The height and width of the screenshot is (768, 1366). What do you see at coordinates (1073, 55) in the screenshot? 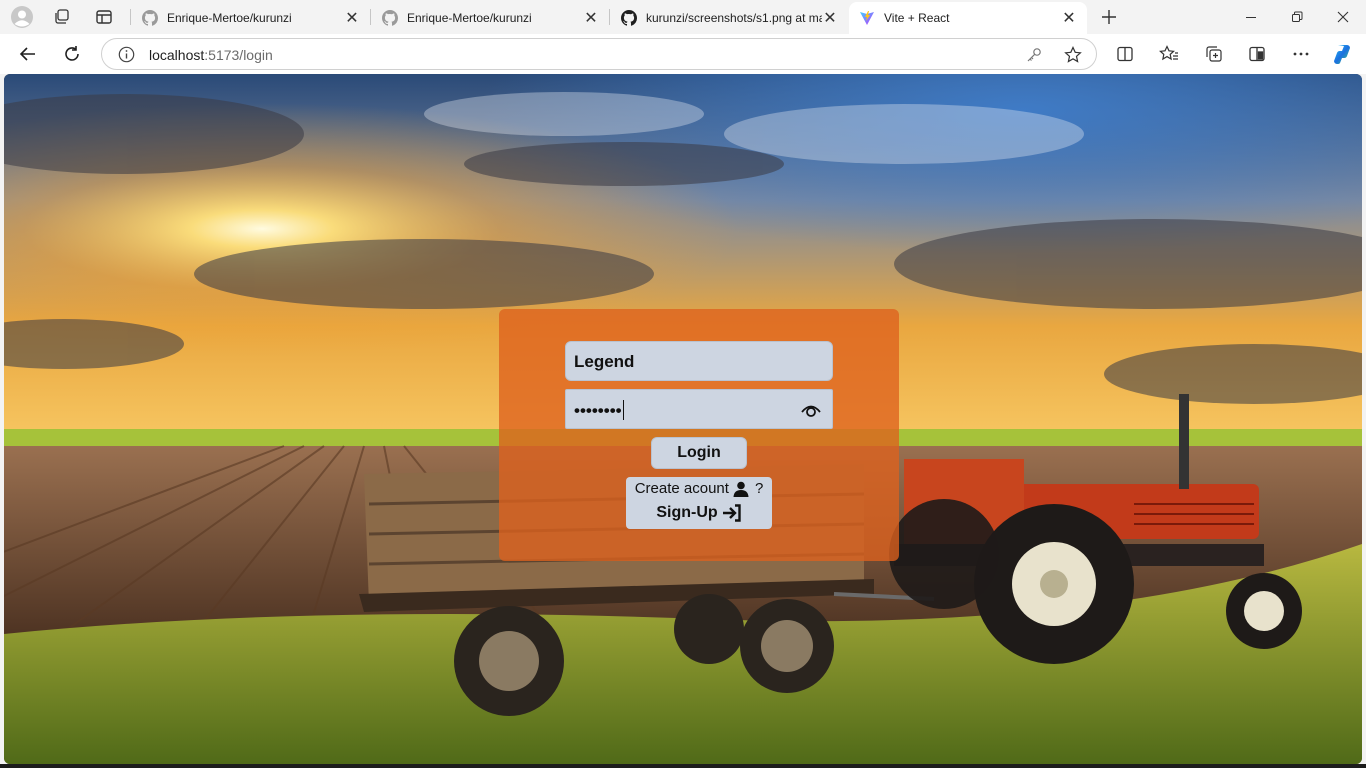
I see `favorite-star-icon` at bounding box center [1073, 55].